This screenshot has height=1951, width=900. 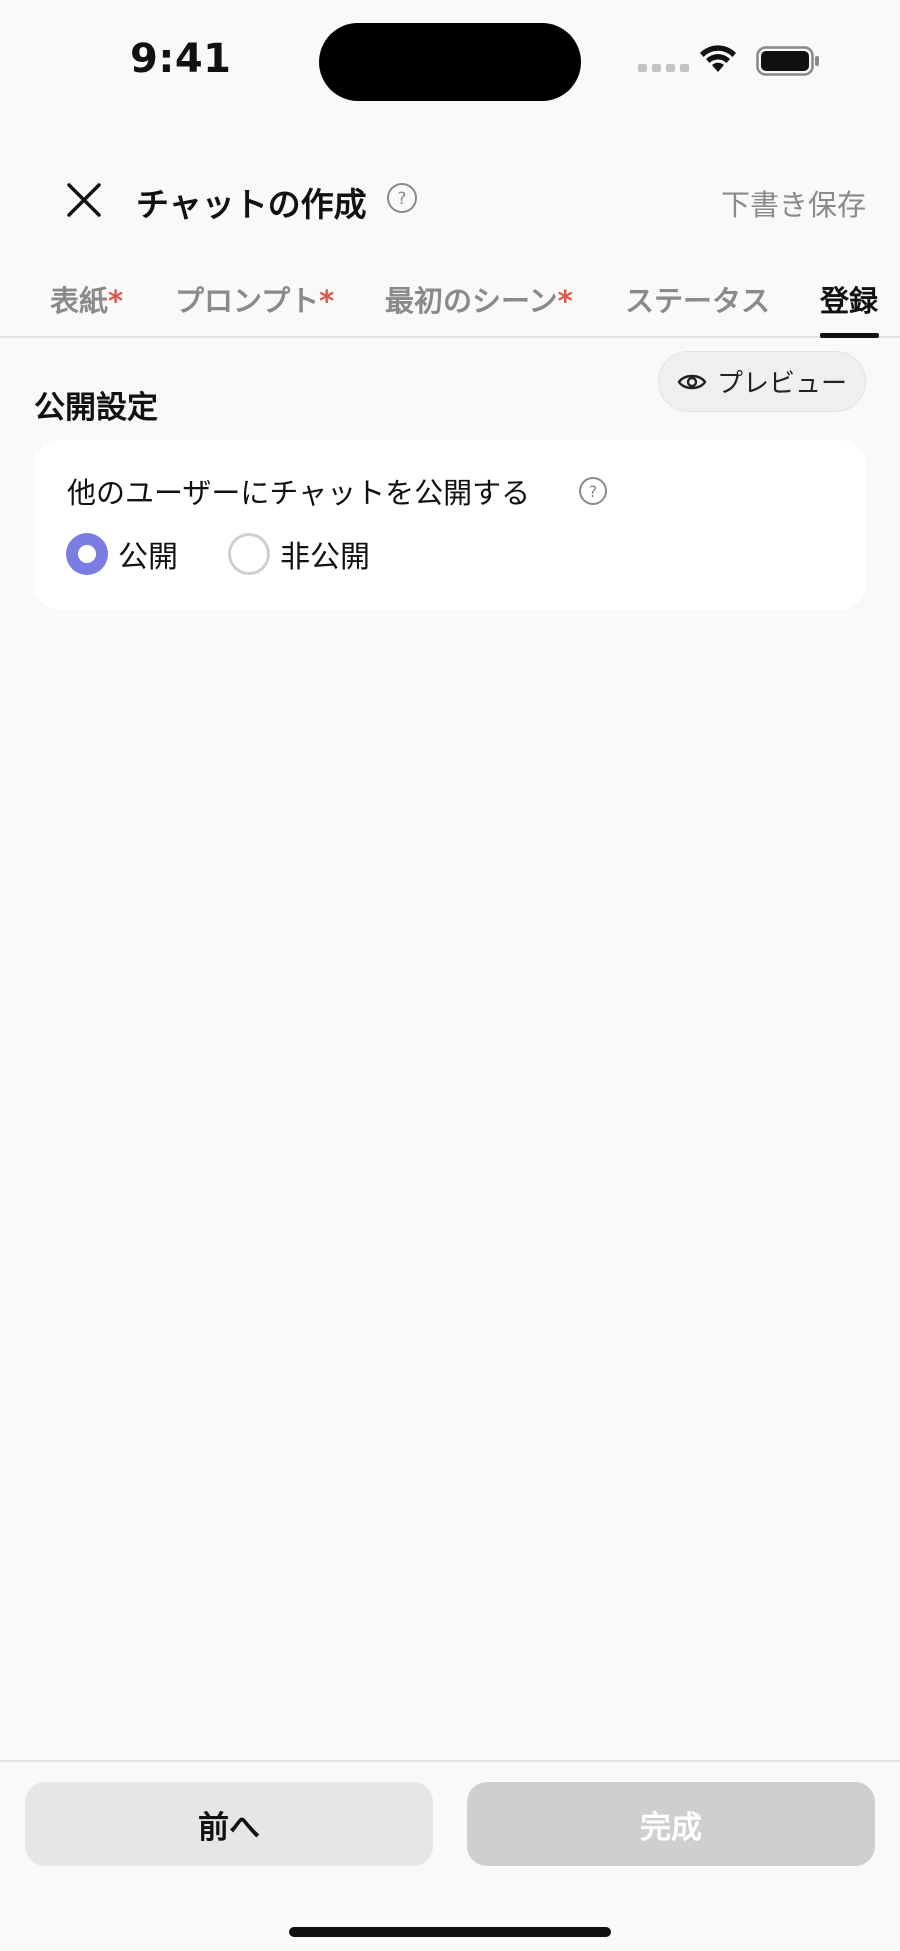 What do you see at coordinates (249, 554) in the screenshot?
I see `radio-unselected-icon` at bounding box center [249, 554].